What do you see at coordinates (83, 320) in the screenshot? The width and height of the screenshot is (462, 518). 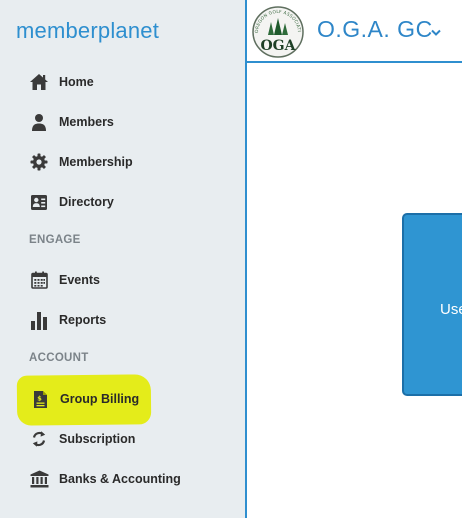 I see `sidebar-item-label: Reports` at bounding box center [83, 320].